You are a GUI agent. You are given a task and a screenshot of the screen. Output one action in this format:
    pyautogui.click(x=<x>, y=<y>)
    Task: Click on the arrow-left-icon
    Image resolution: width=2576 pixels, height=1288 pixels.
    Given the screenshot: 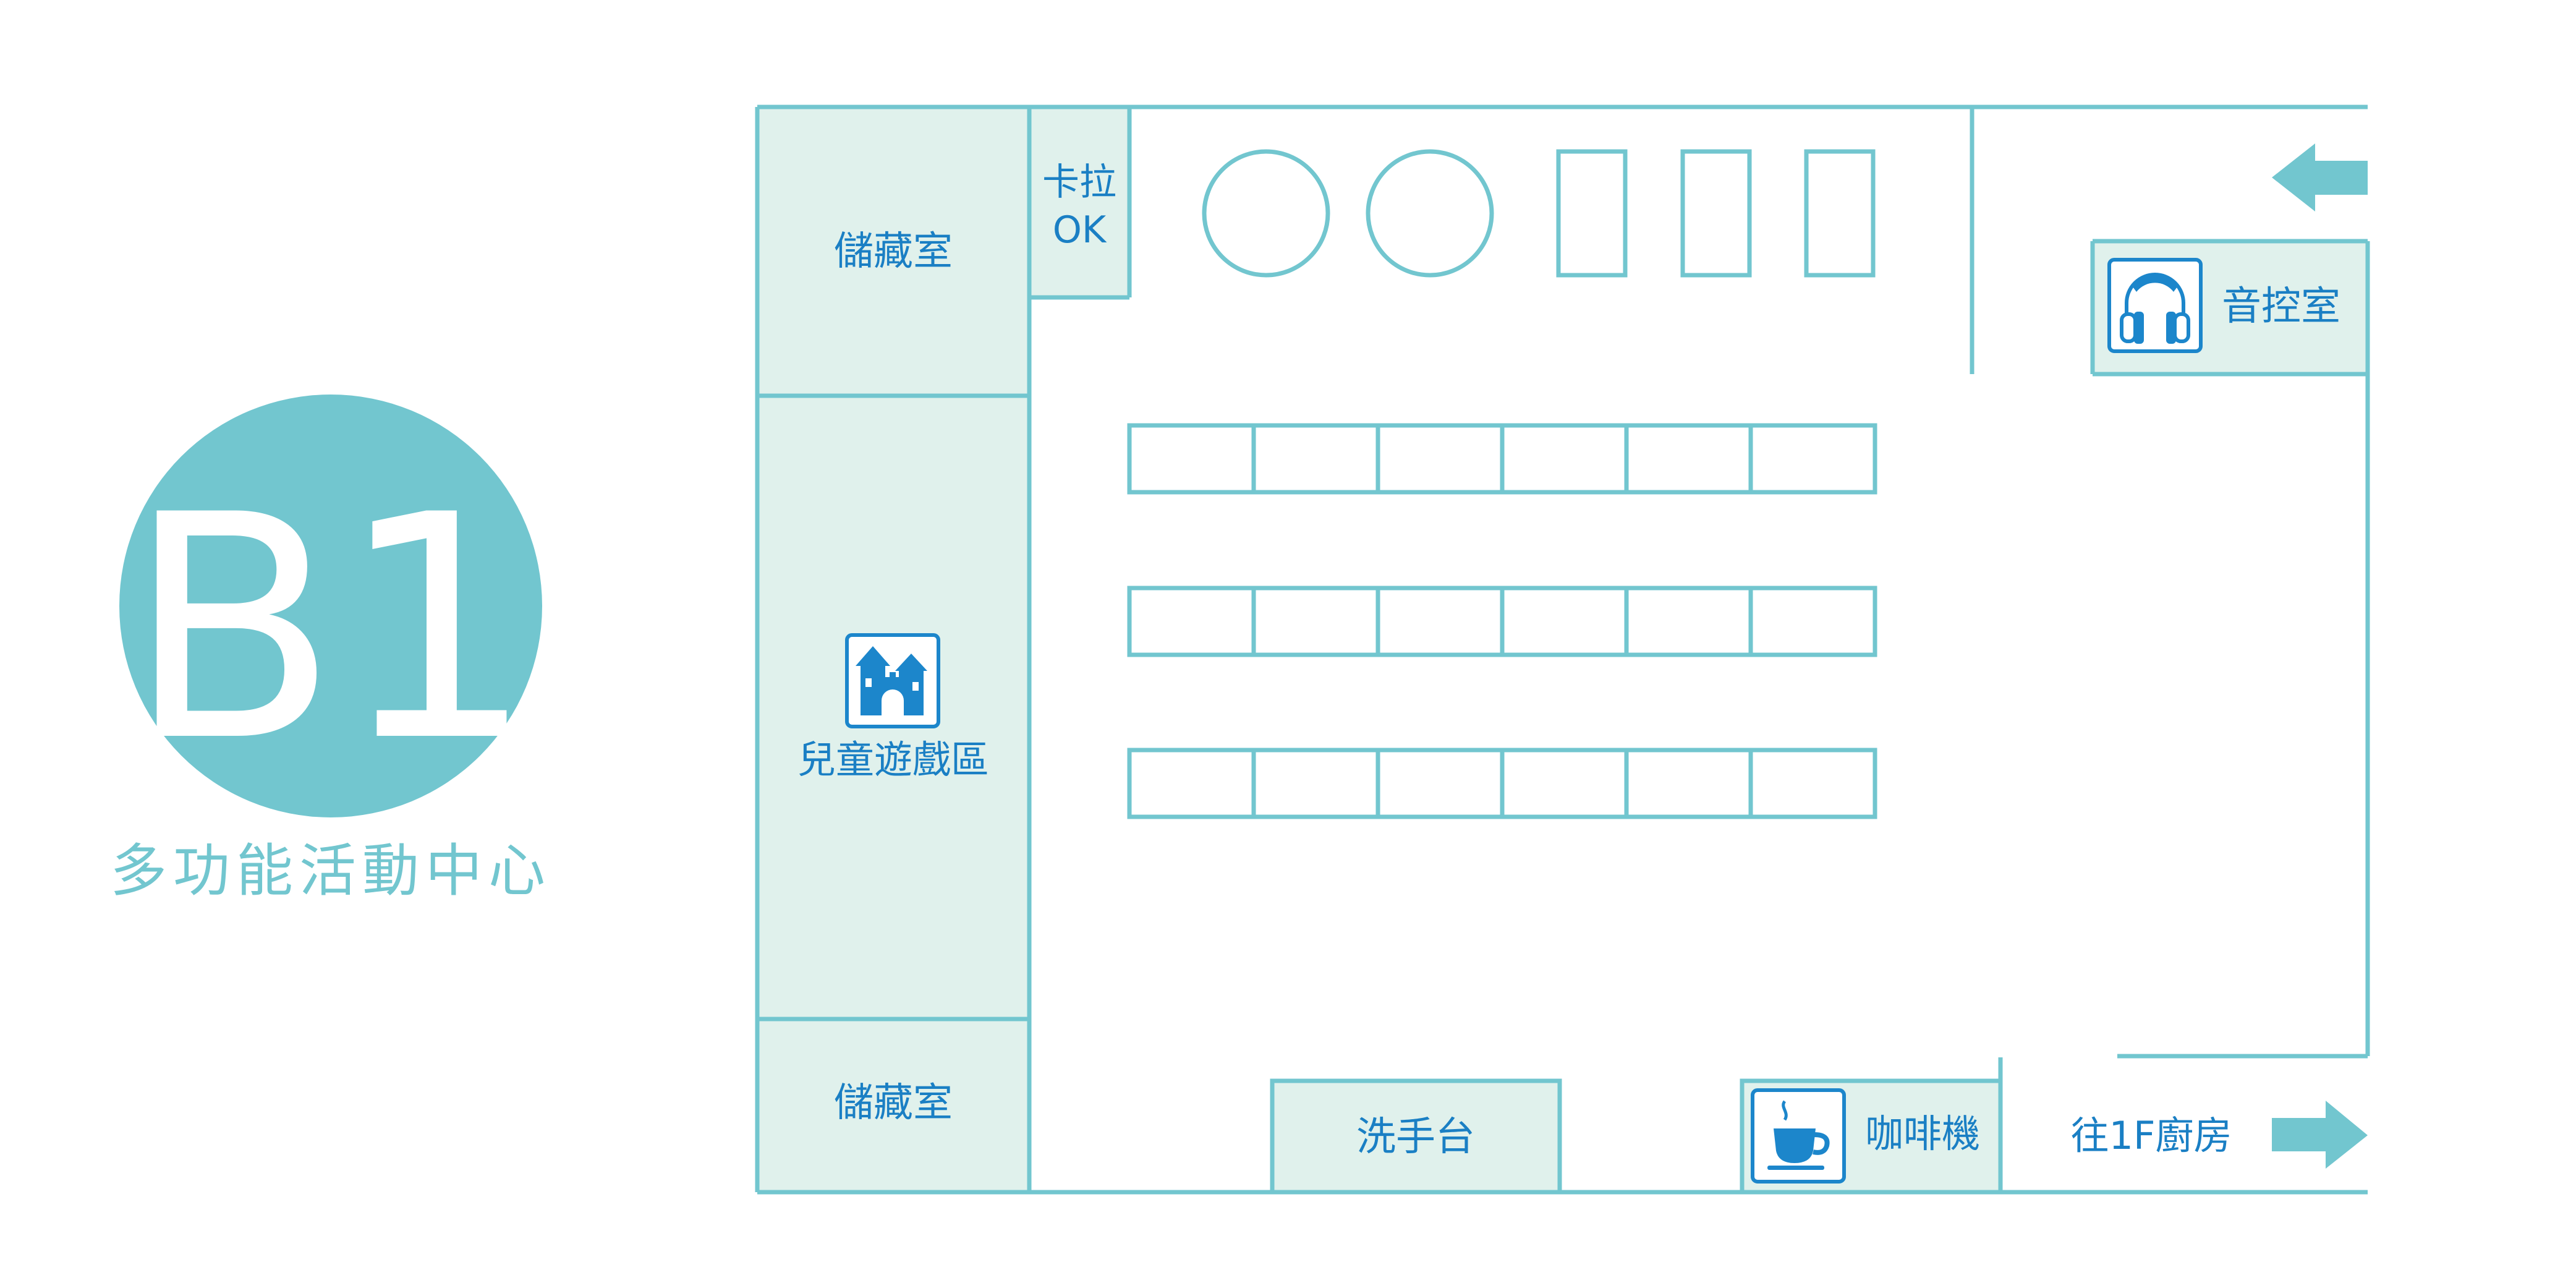 What is the action you would take?
    pyautogui.click(x=2320, y=177)
    